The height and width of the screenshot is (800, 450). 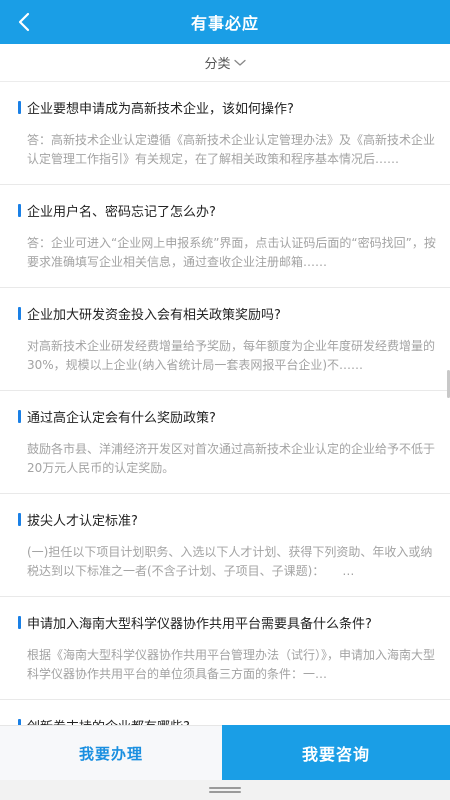 I want to click on category-filter-label: 分类, so click(x=217, y=64).